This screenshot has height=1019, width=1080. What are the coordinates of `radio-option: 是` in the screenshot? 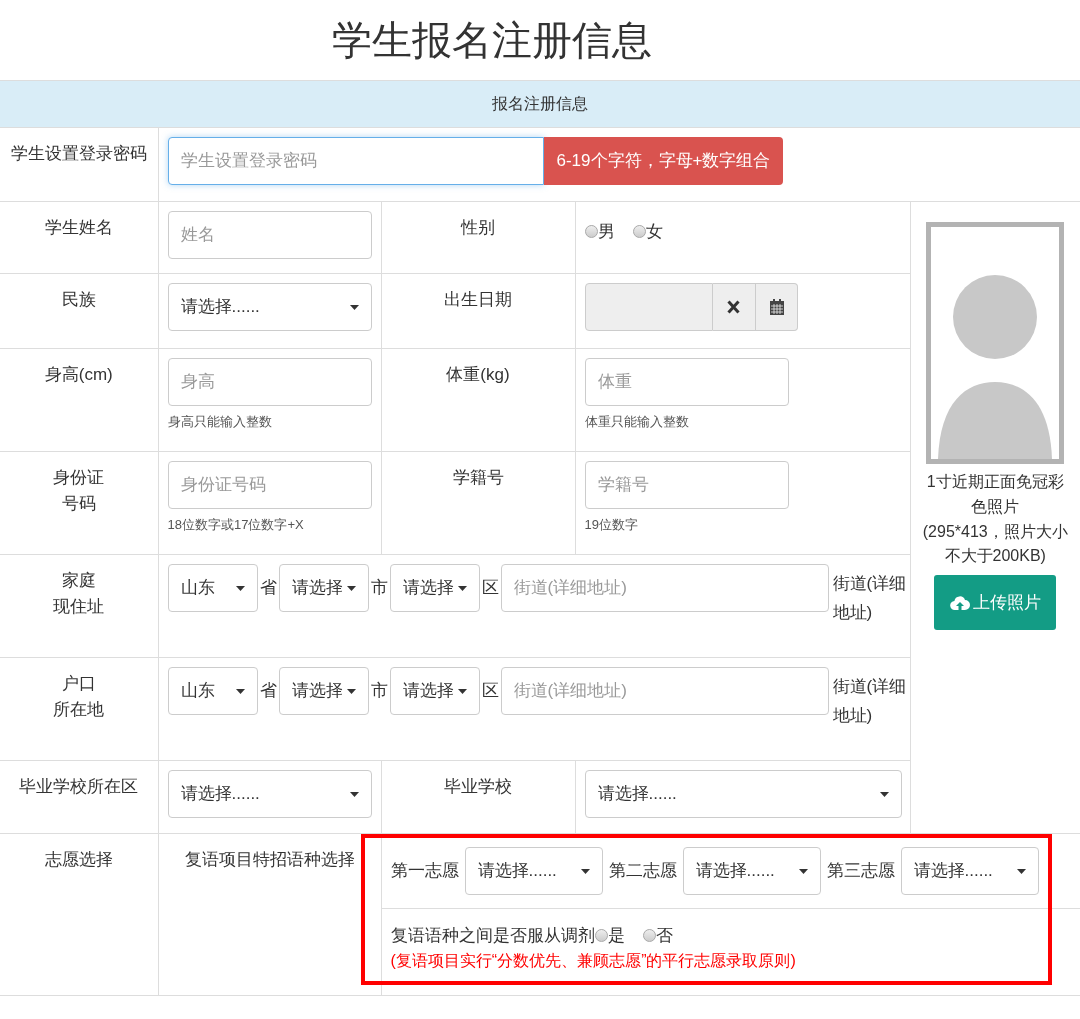 It's located at (609, 936).